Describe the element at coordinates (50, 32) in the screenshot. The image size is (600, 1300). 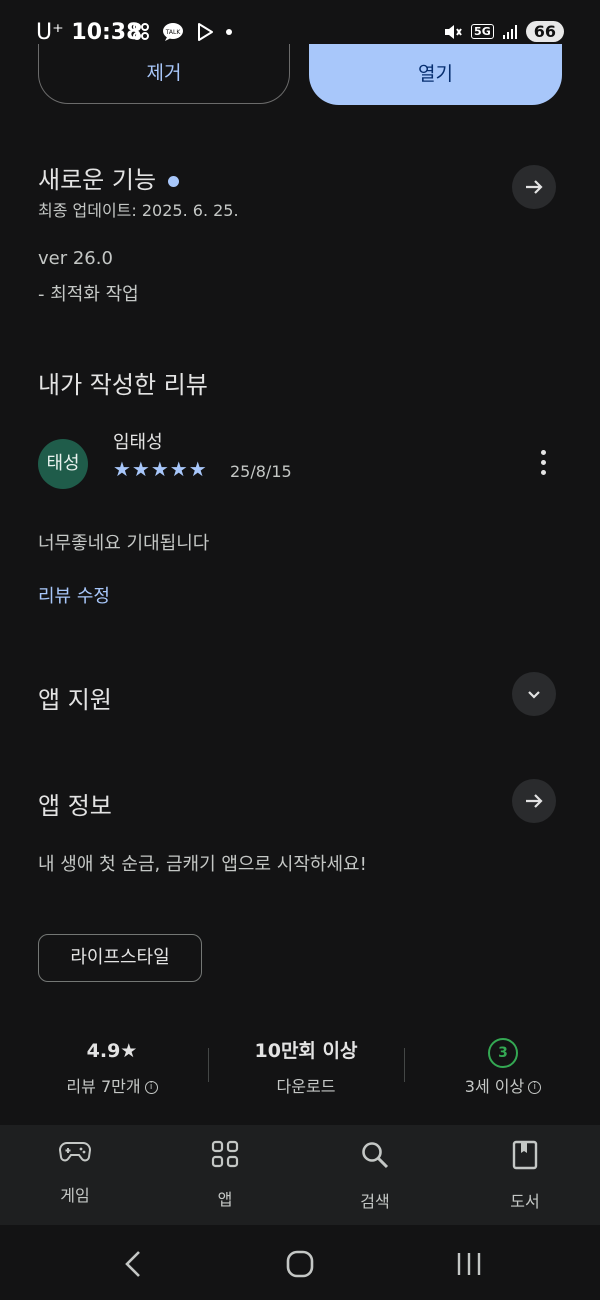
I see `carrier-label: U⁺` at that location.